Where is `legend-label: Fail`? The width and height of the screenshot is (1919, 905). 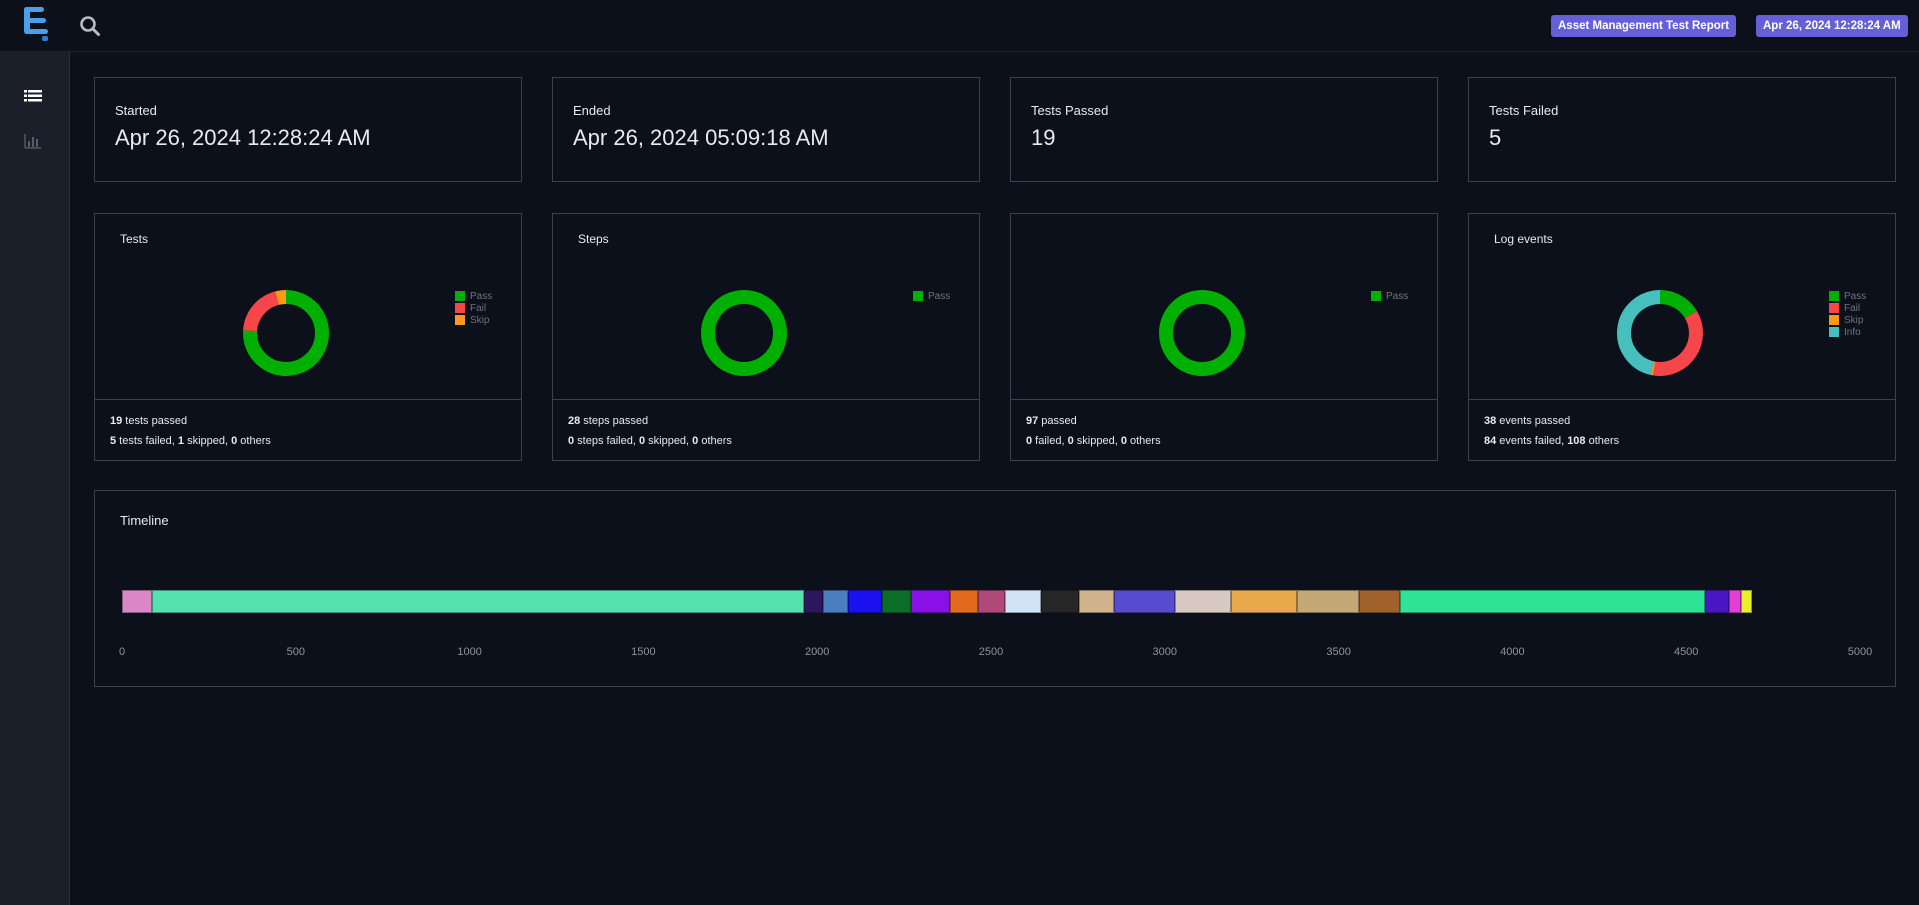
legend-label: Fail is located at coordinates (478, 308).